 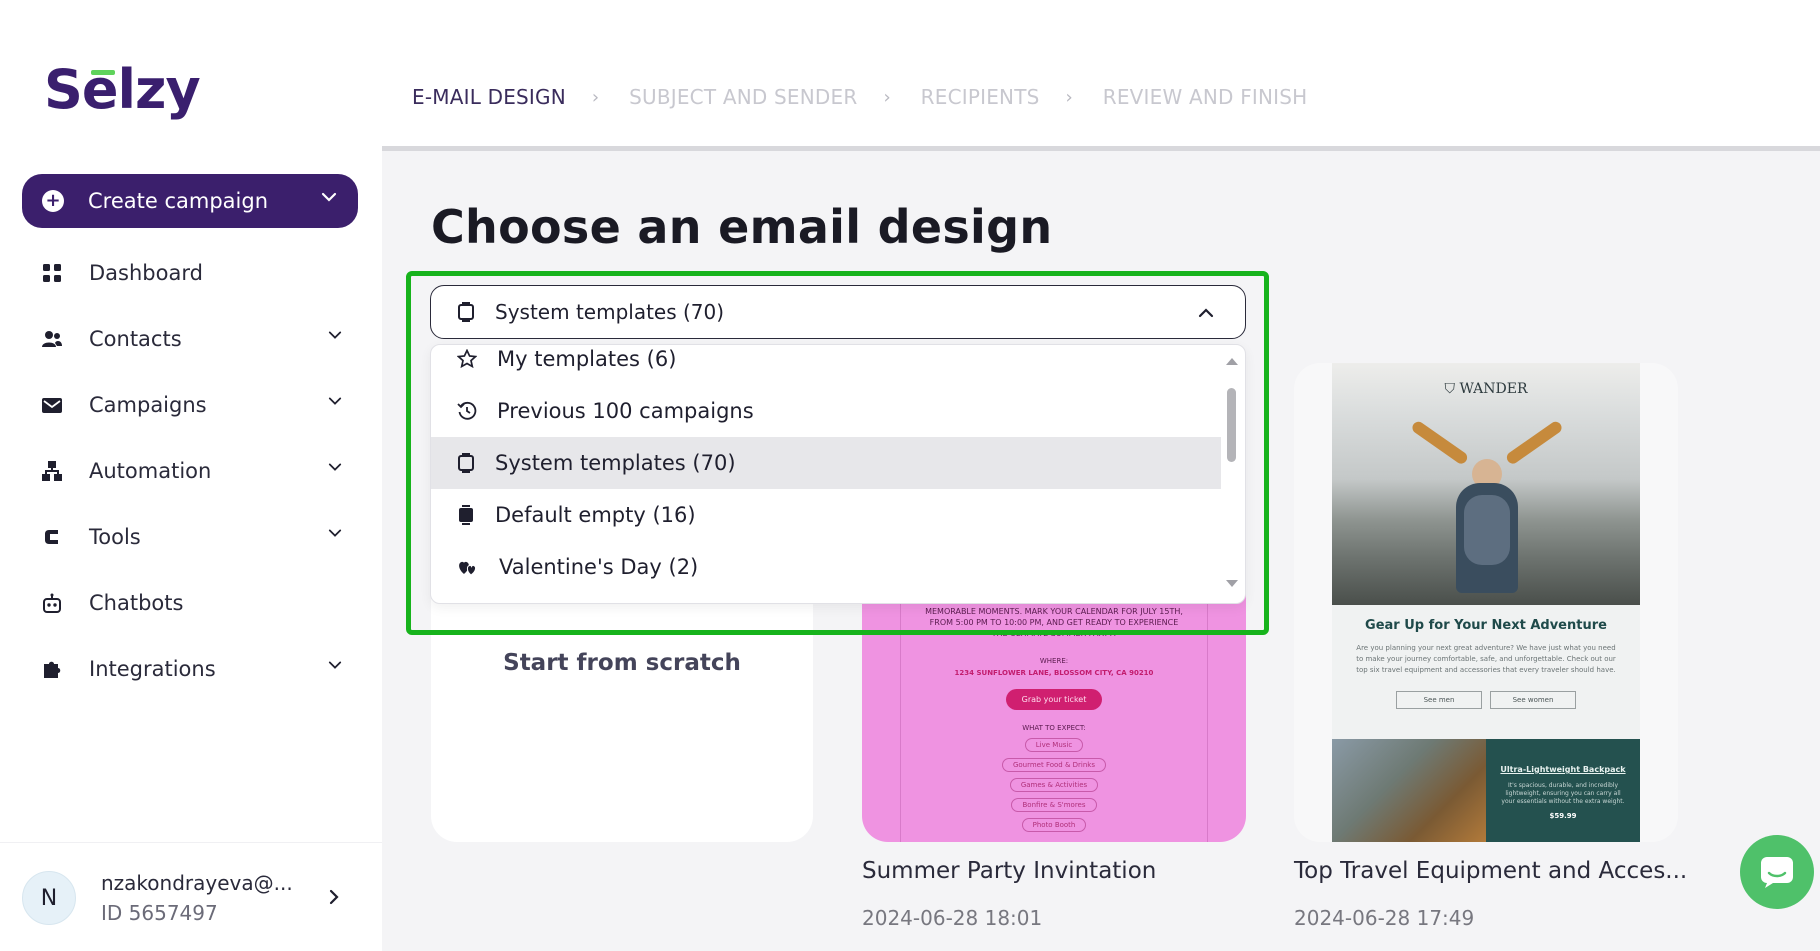 I want to click on template-category-select: System templates (70), so click(x=838, y=312).